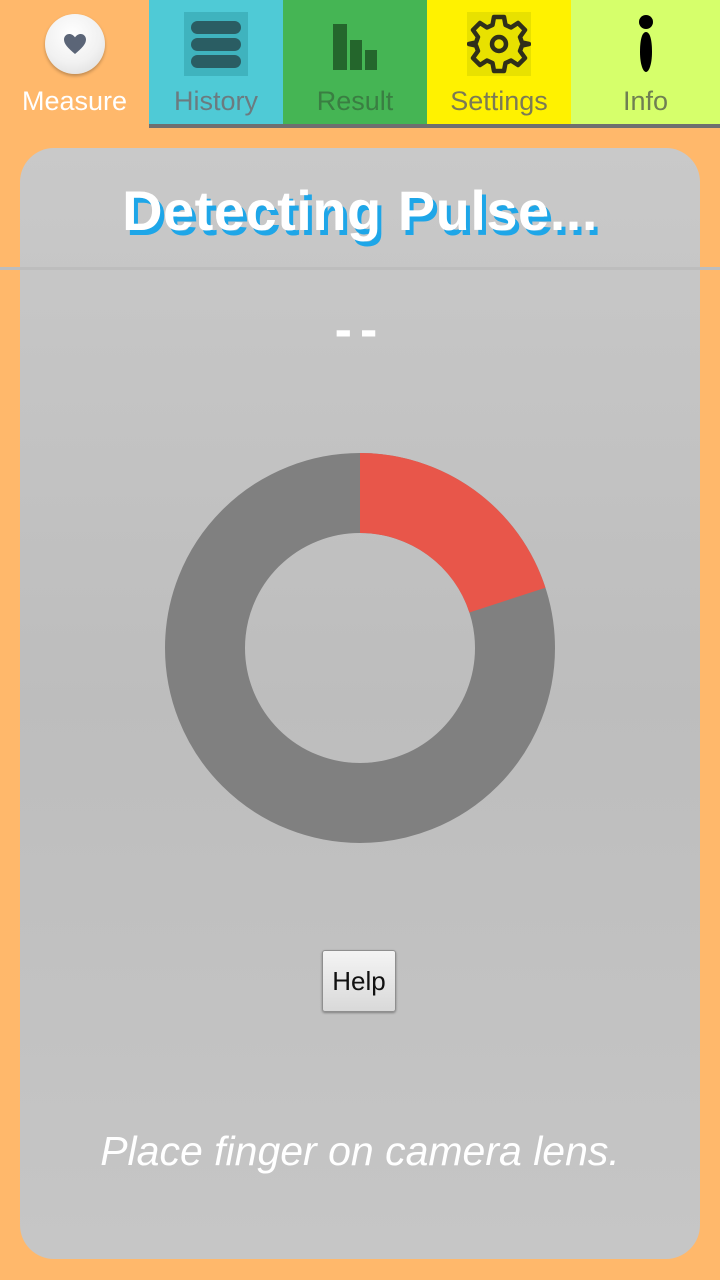 Image resolution: width=720 pixels, height=1280 pixels. What do you see at coordinates (355, 44) in the screenshot?
I see `bar-chart-icon` at bounding box center [355, 44].